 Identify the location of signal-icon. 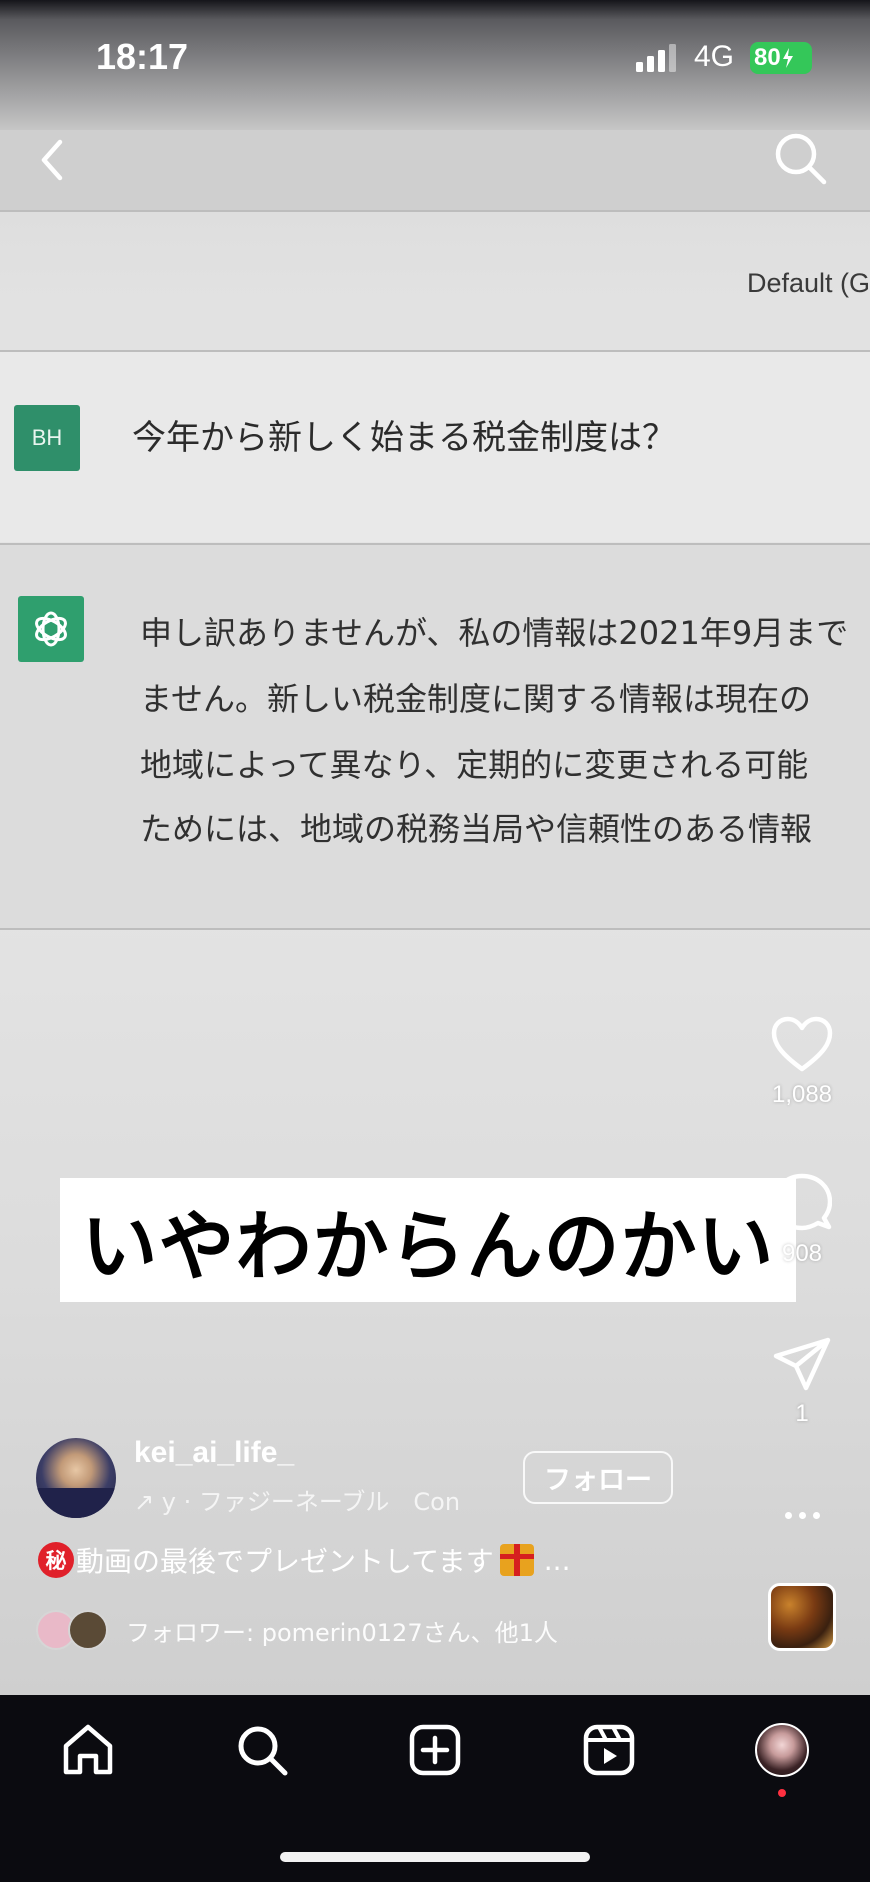
(658, 58).